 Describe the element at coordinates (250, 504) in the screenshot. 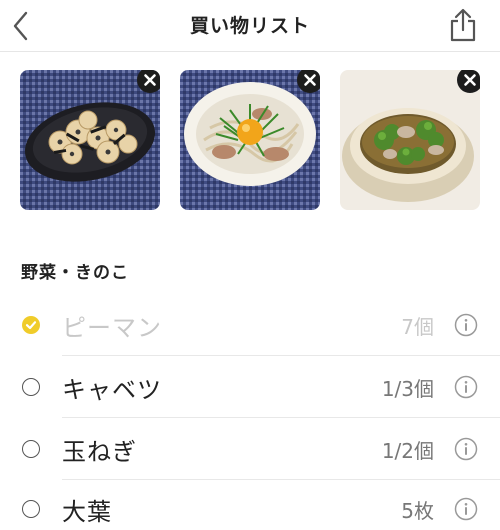

I see `list-item: 大葉 5枚` at that location.